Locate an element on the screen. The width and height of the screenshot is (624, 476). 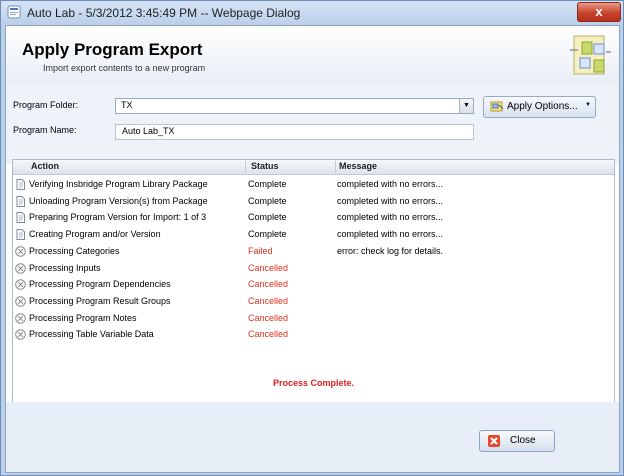
process-status: Process Complete. is located at coordinates (313, 383).